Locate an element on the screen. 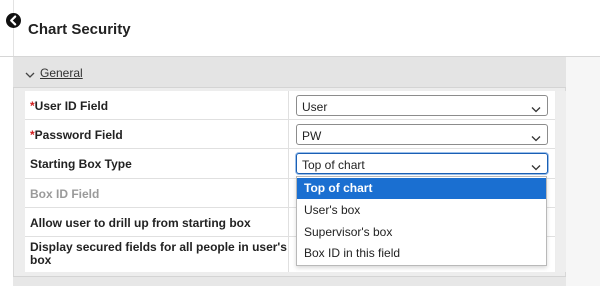 This screenshot has width=600, height=286. password-label: *Password Field is located at coordinates (76, 135).